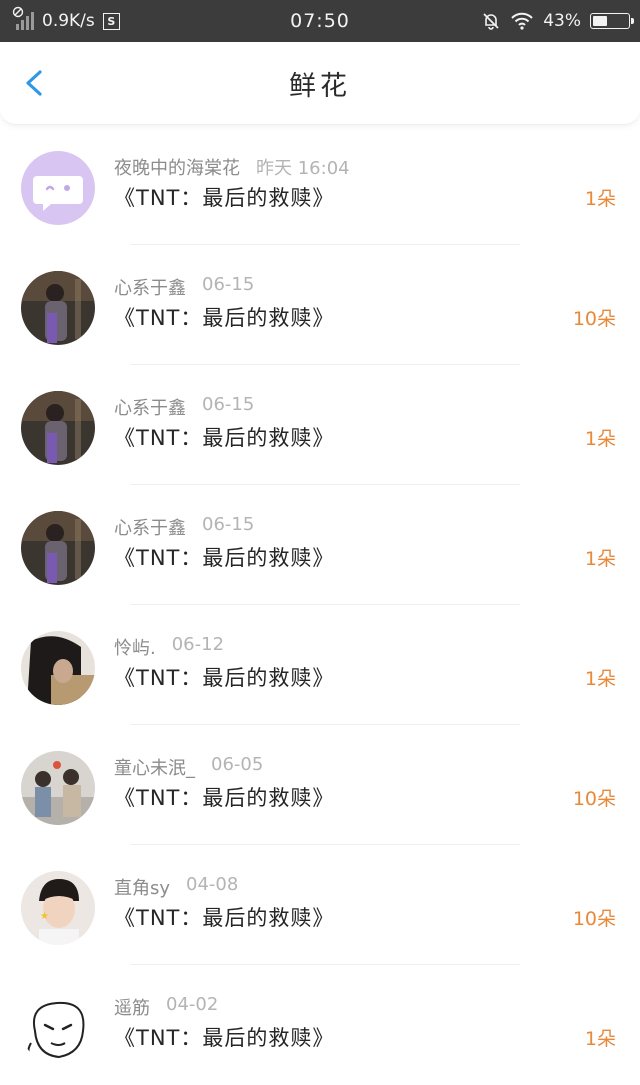  Describe the element at coordinates (198, 644) in the screenshot. I see `send-date: 06-12` at that location.